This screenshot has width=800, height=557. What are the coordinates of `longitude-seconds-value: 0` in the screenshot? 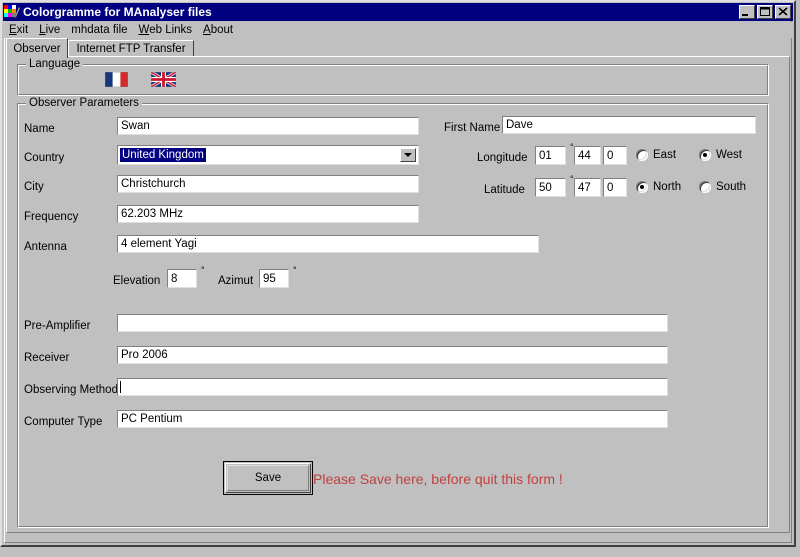 It's located at (610, 155).